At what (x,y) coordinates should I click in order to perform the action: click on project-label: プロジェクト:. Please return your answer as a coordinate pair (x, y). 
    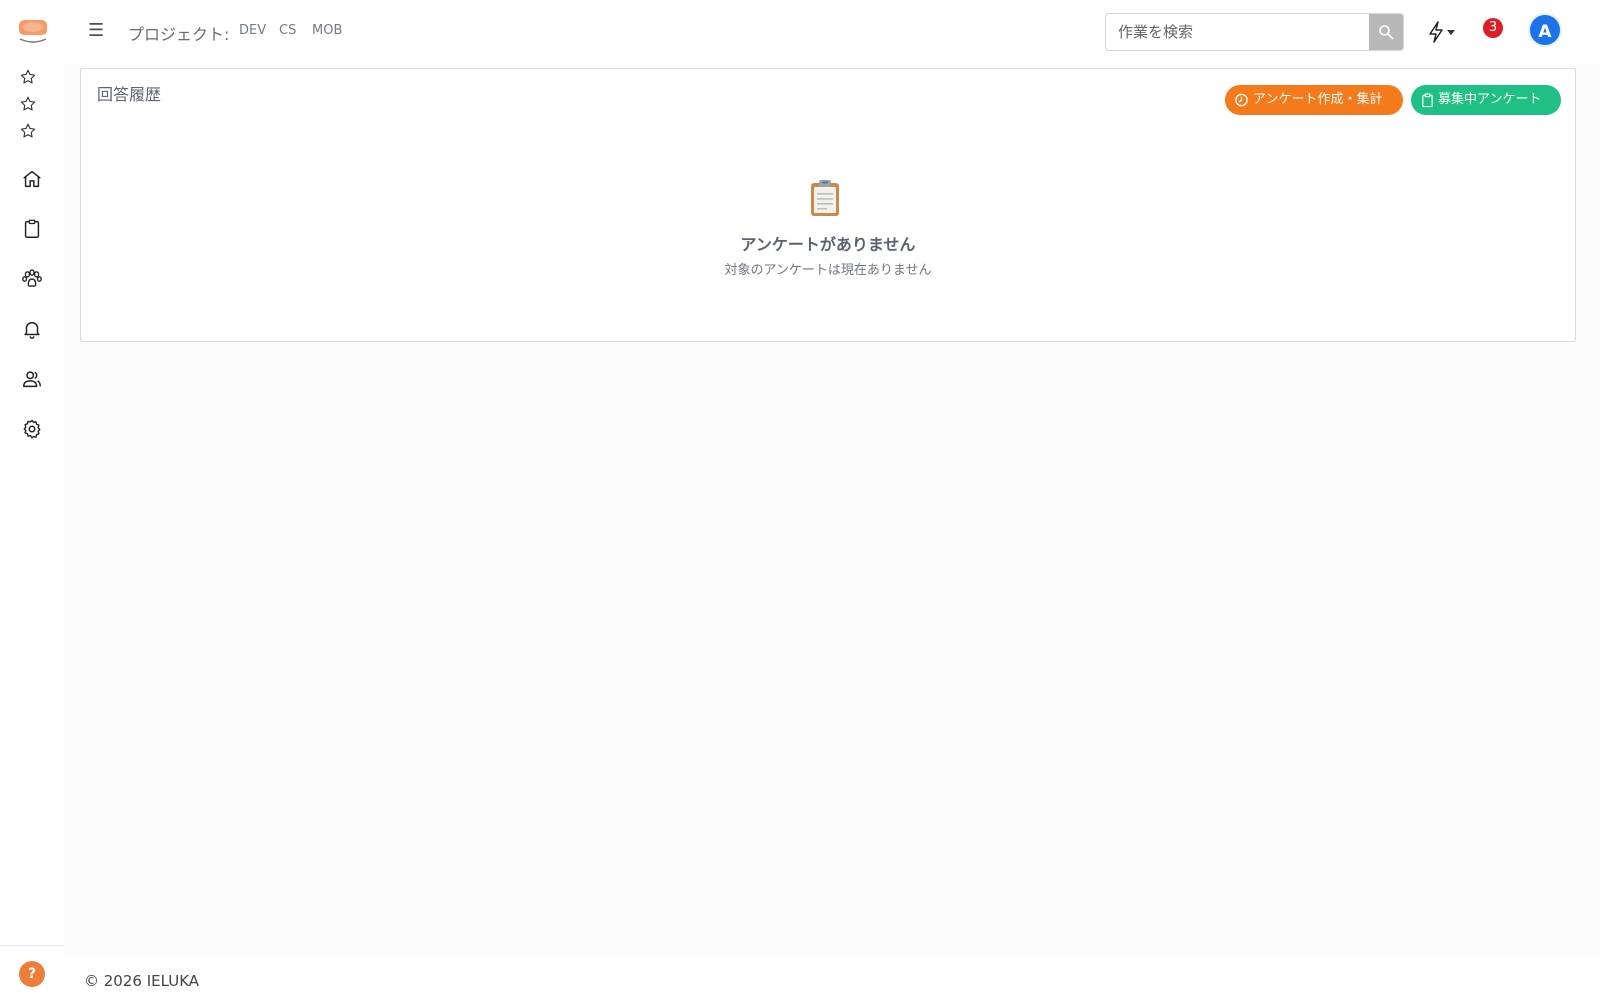
    Looking at the image, I should click on (179, 34).